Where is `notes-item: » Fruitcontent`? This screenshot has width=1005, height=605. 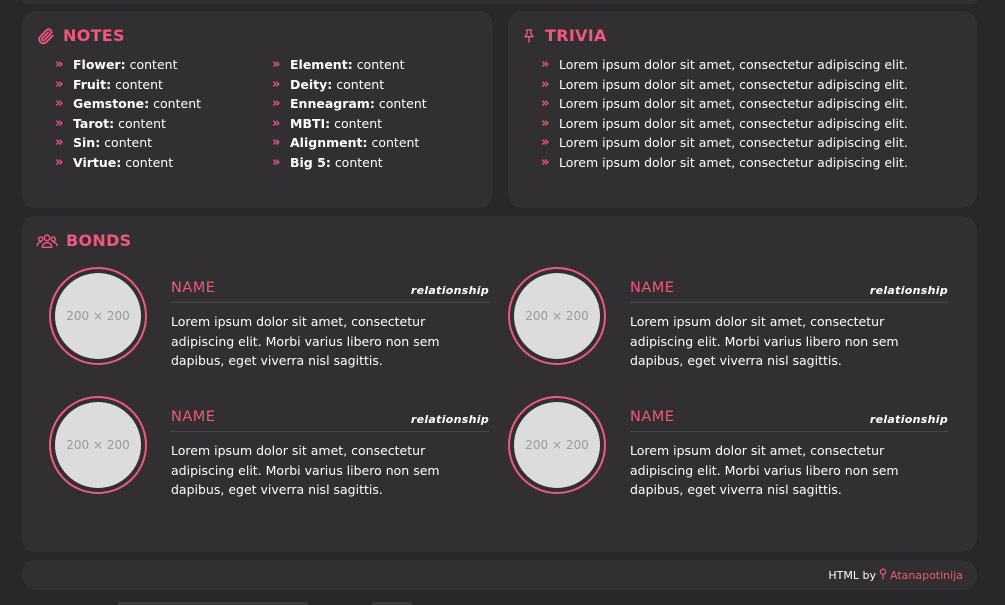
notes-item: » Fruitcontent is located at coordinates (128, 85).